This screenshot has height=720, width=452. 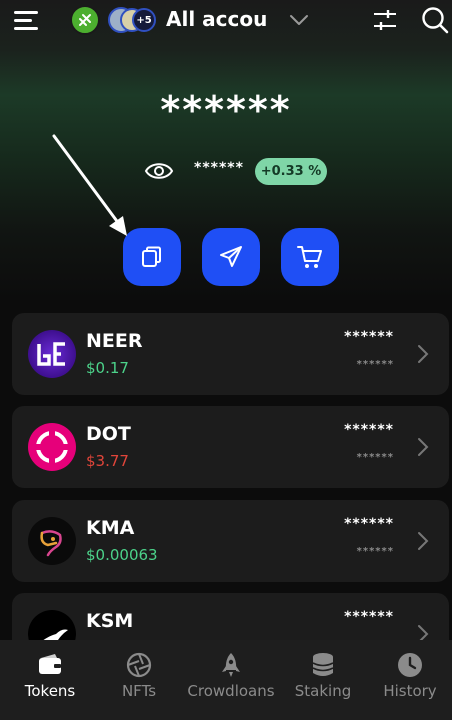 What do you see at coordinates (50, 664) in the screenshot?
I see `wallet-icon` at bounding box center [50, 664].